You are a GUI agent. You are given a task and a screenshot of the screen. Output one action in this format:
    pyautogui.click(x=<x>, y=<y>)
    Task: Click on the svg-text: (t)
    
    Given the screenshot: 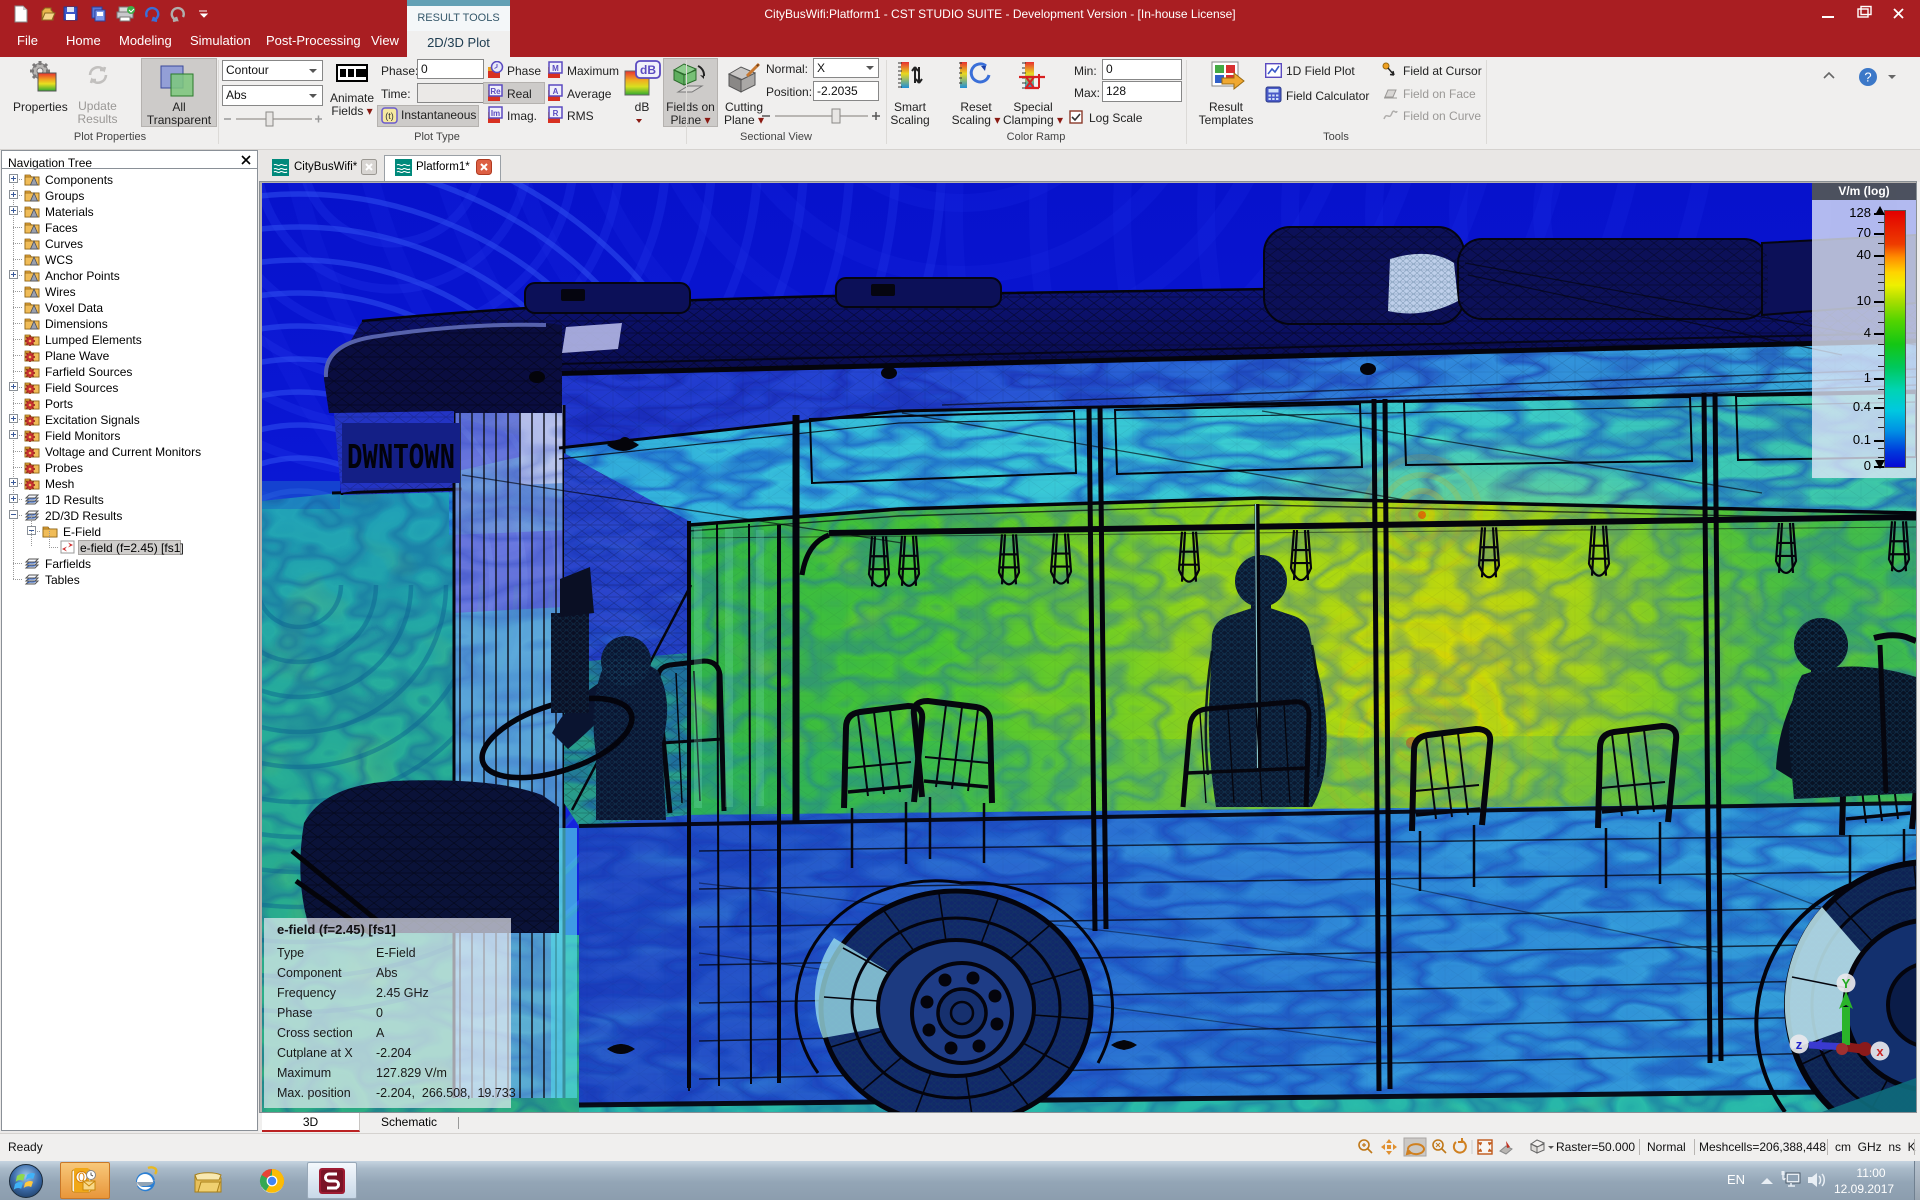 What is the action you would take?
    pyautogui.click(x=389, y=116)
    